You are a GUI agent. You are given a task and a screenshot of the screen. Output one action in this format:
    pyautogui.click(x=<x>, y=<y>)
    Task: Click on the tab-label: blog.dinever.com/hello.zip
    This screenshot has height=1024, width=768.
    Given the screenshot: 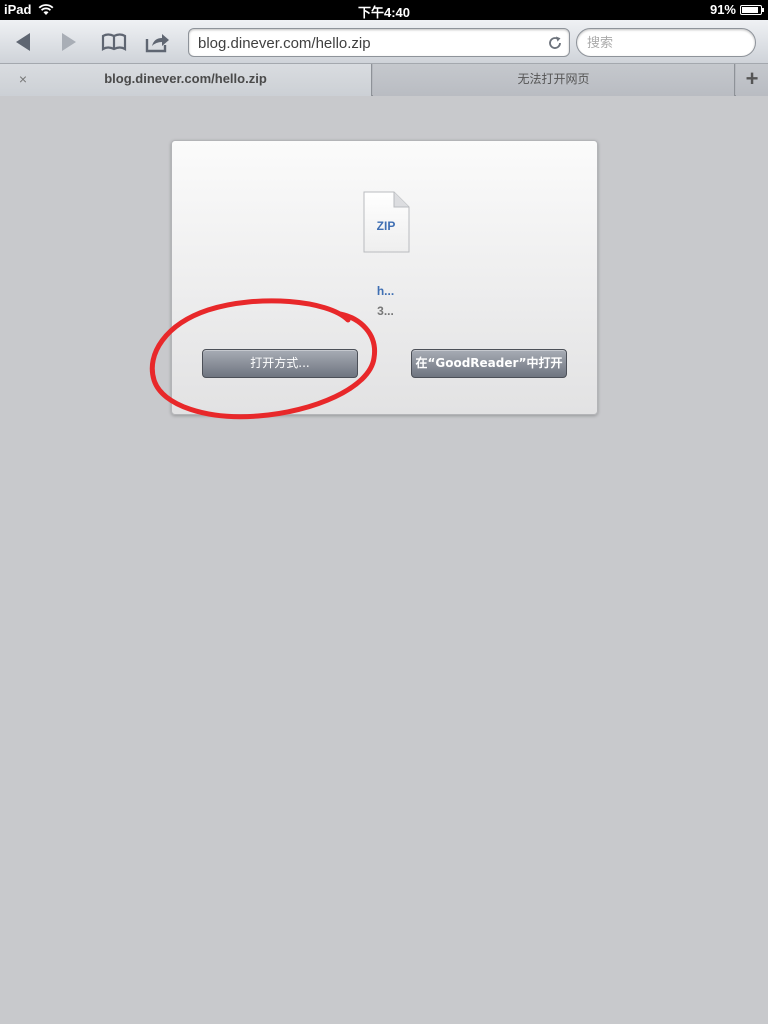 What is the action you would take?
    pyautogui.click(x=185, y=78)
    